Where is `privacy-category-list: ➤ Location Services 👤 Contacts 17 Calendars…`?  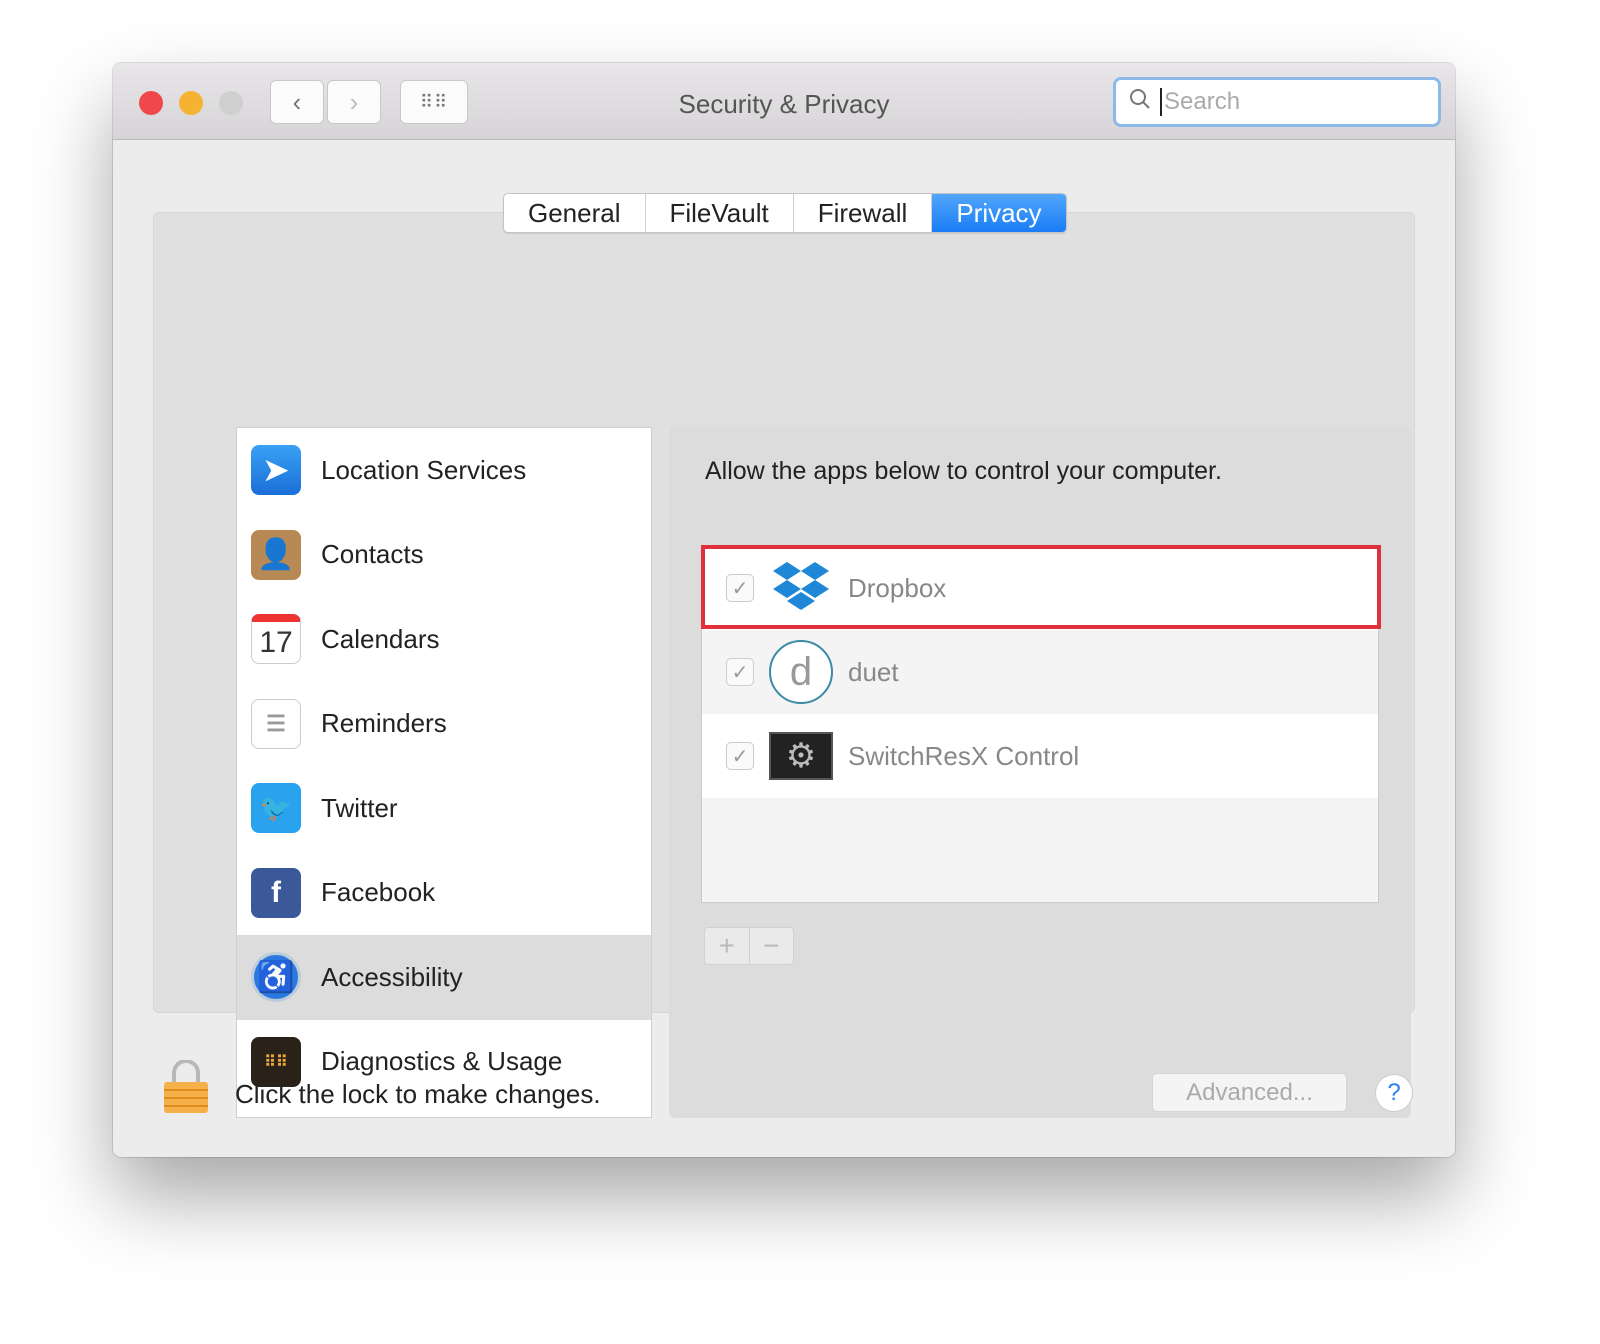
privacy-category-list: ➤ Location Services 👤 Contacts 17 Calendars… is located at coordinates (444, 772).